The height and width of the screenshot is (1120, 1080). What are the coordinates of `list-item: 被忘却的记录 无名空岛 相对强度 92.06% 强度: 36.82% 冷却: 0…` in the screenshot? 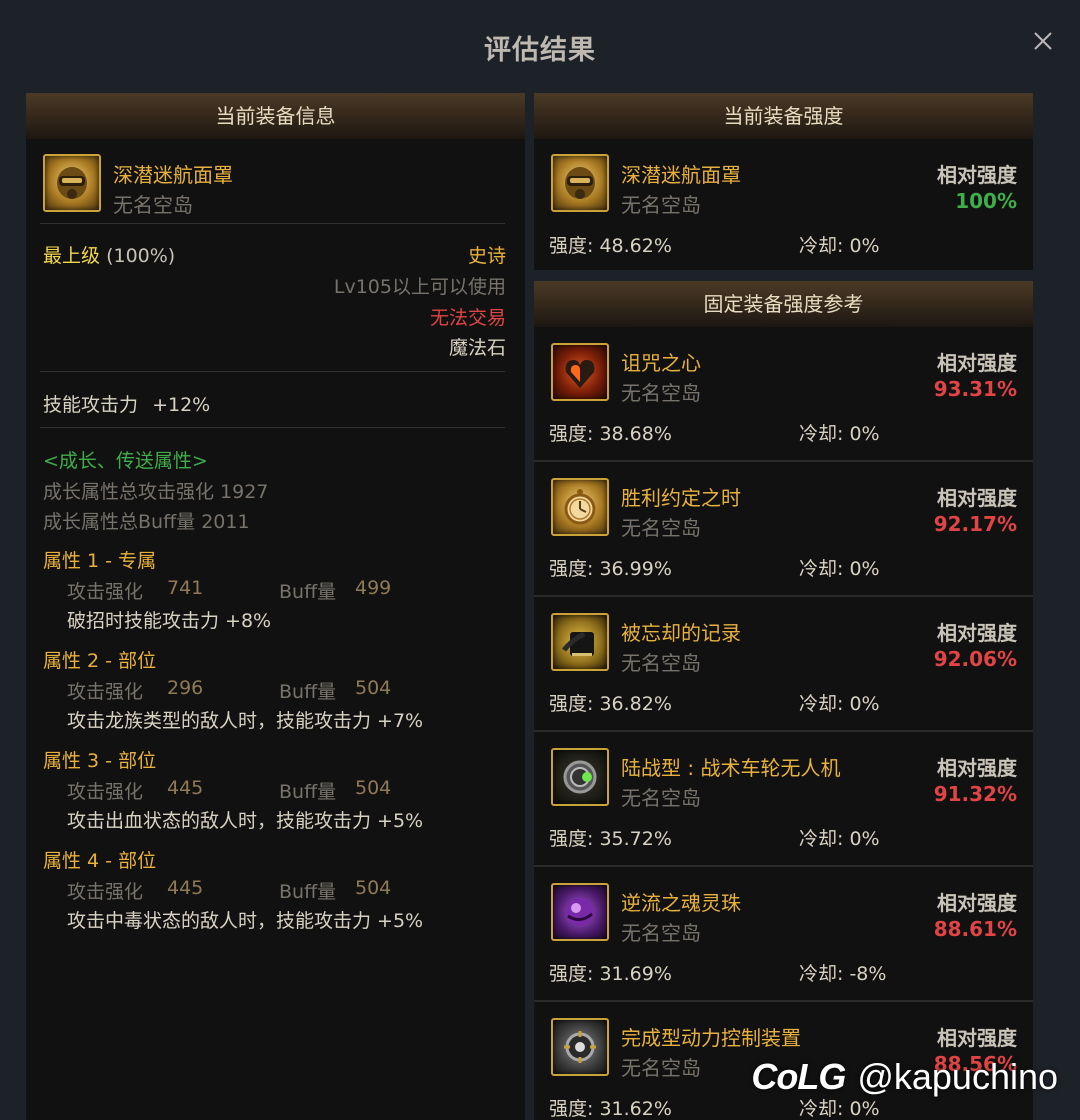 It's located at (783, 664).